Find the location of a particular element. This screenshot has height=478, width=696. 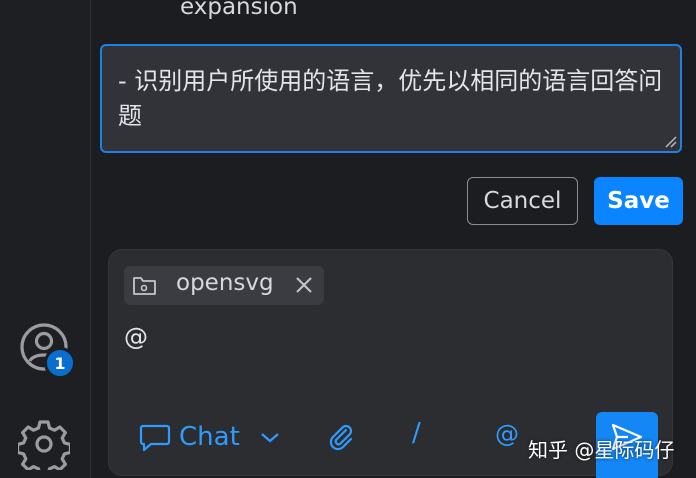

paperclip-icon is located at coordinates (341, 437).